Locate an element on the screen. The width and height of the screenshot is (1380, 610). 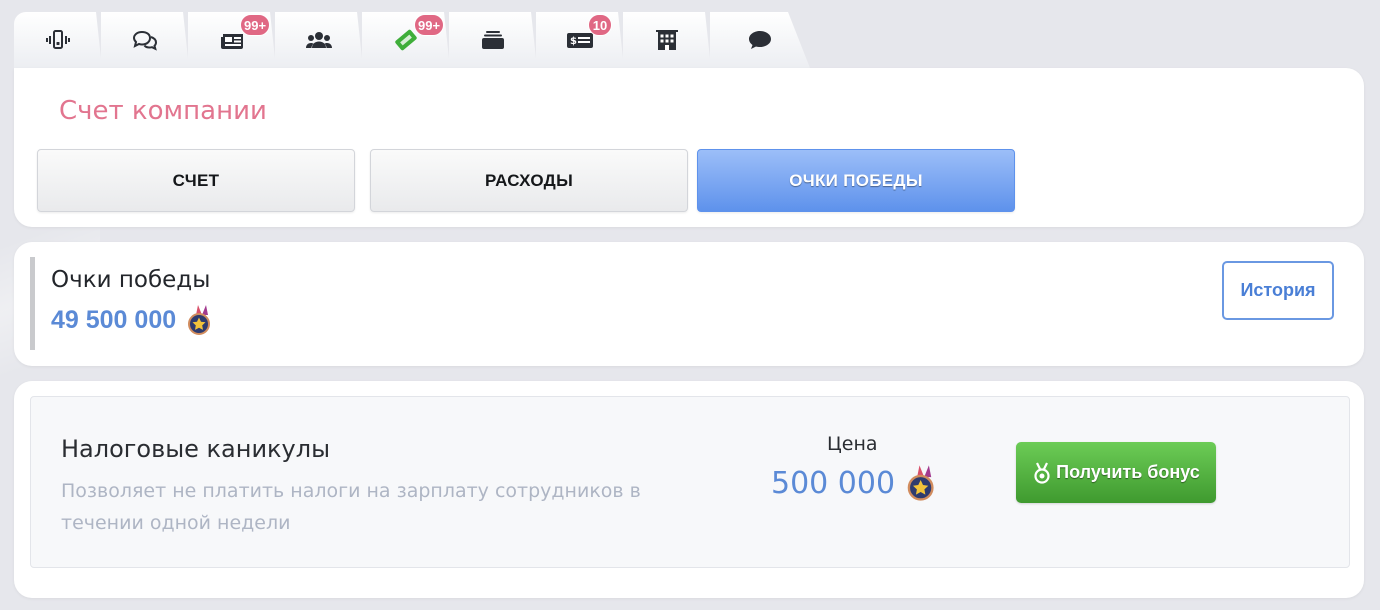
price-value: 500 000 is located at coordinates (833, 483).